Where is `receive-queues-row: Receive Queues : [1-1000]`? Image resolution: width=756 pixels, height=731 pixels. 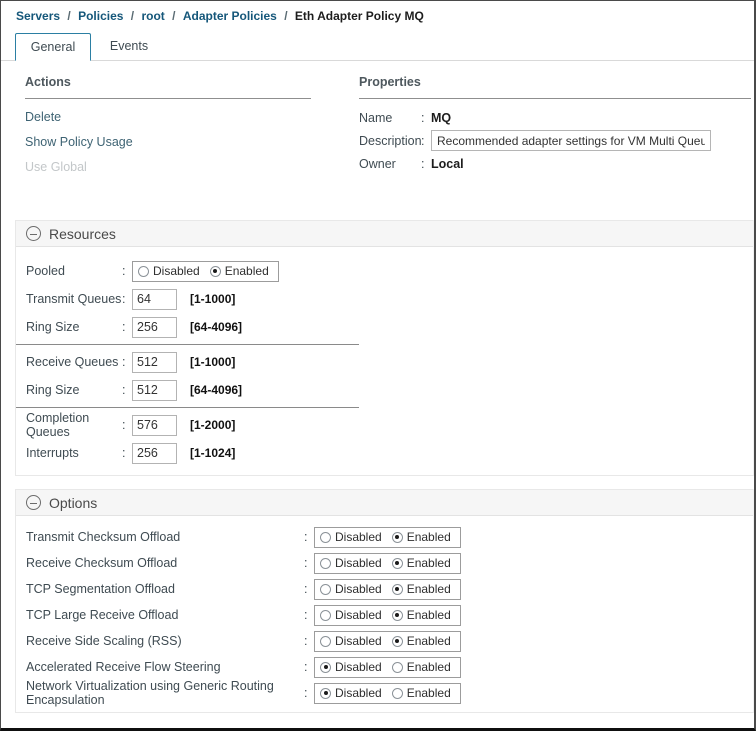
receive-queues-row: Receive Queues : [1-1000] is located at coordinates (389, 362).